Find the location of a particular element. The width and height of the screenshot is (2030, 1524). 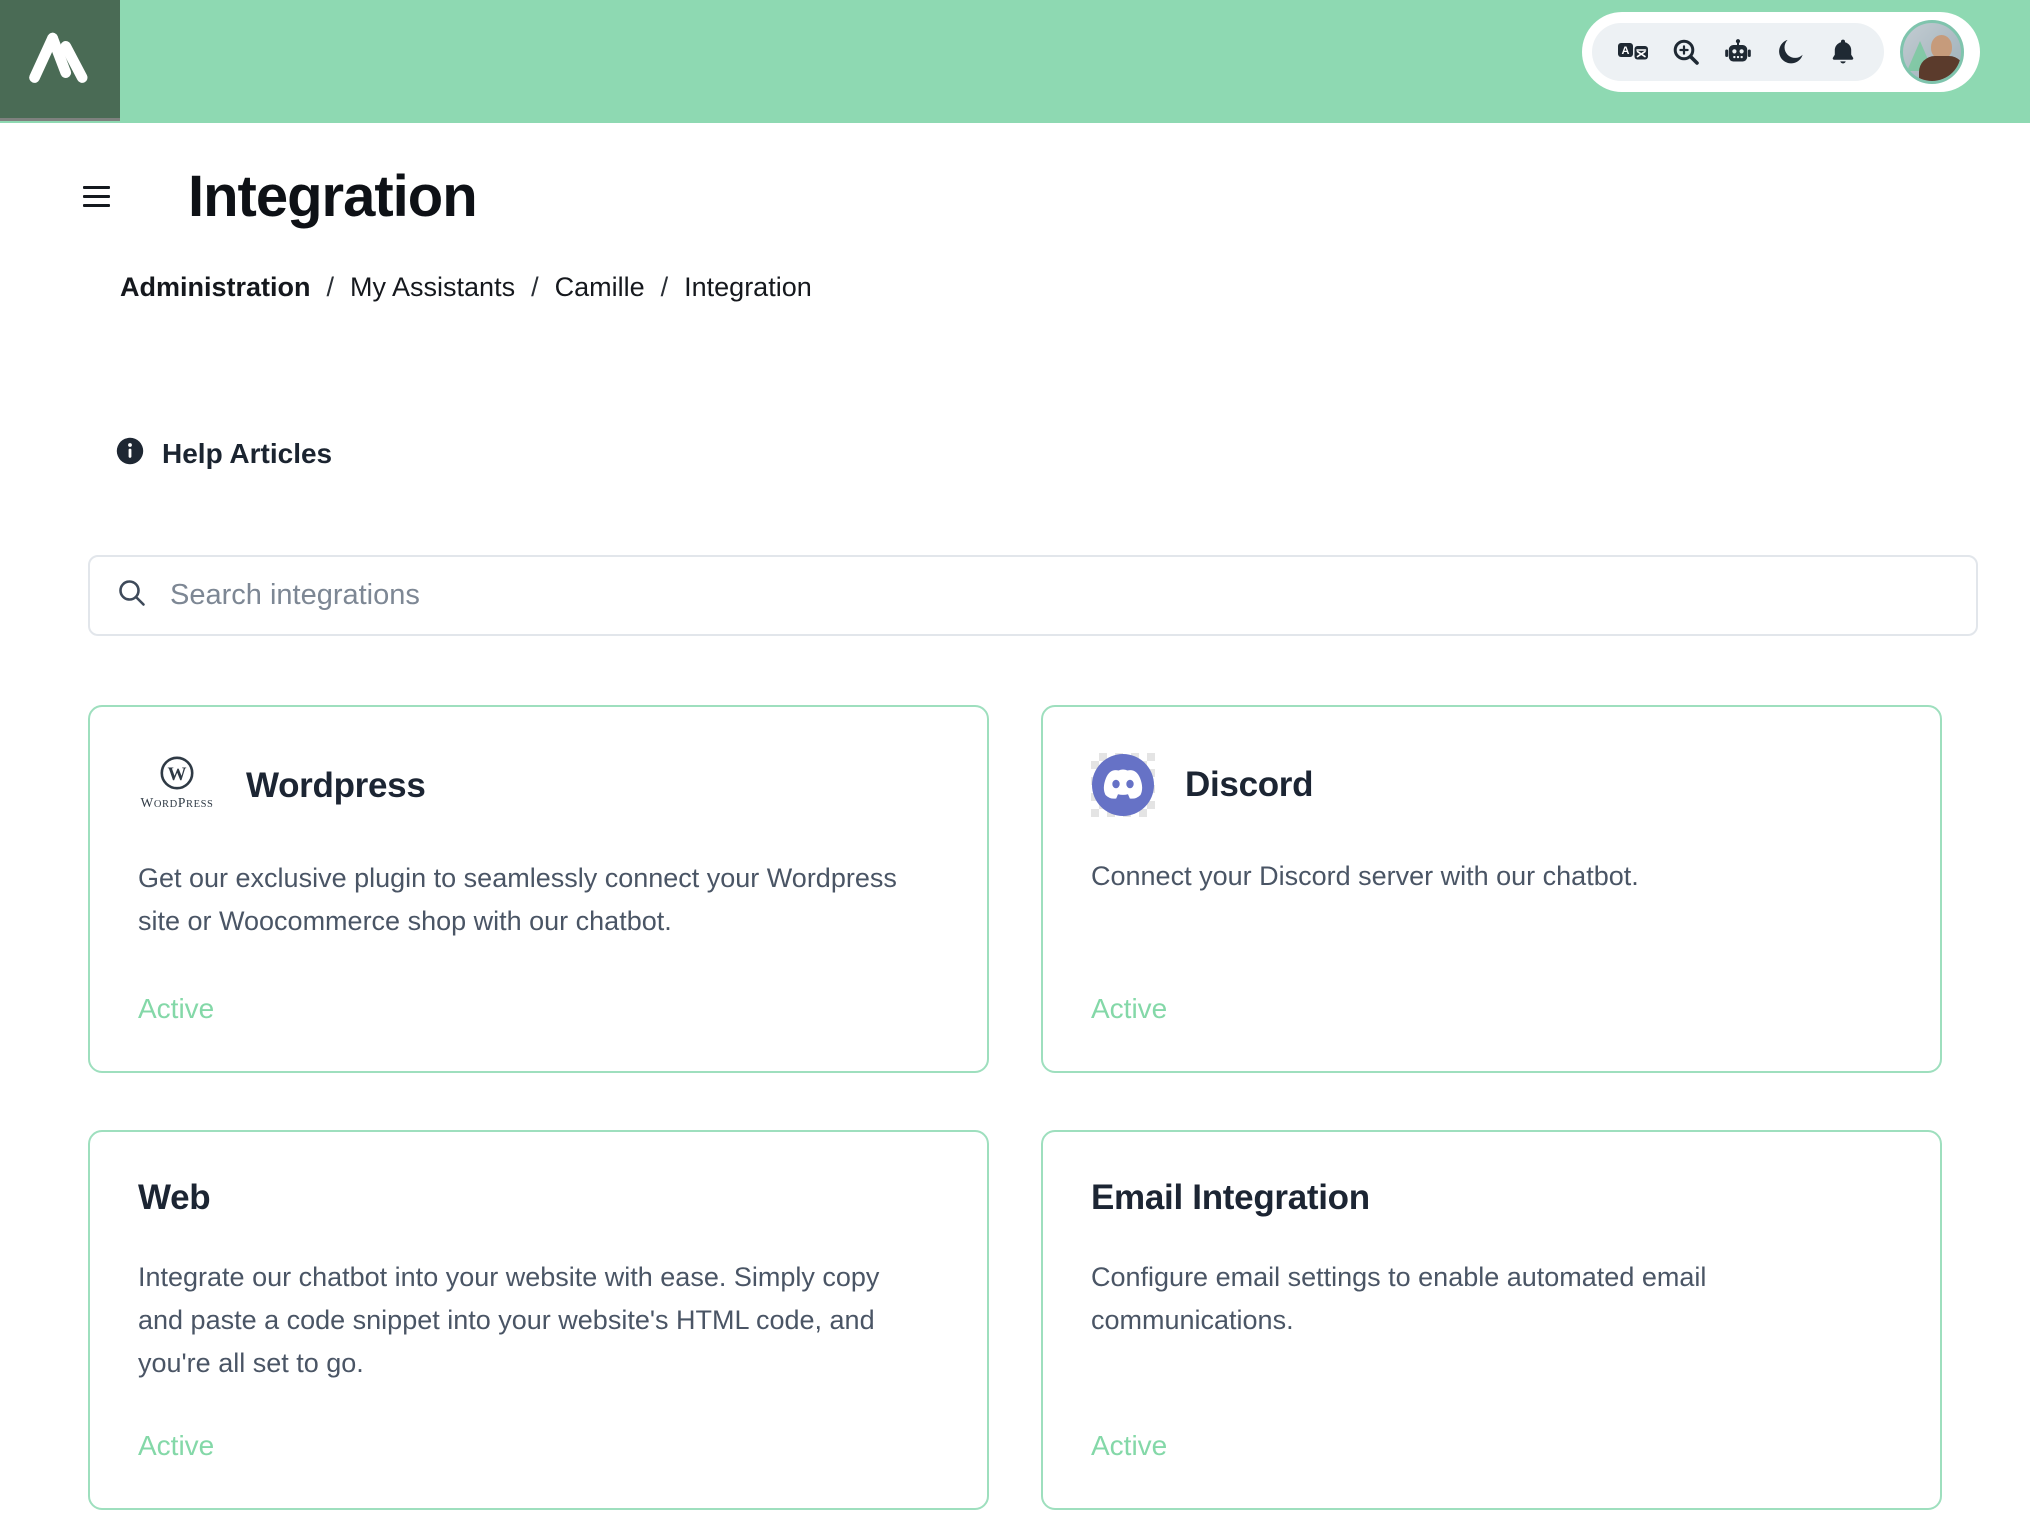

toolbar-icon-tray: A is located at coordinates (1738, 52).